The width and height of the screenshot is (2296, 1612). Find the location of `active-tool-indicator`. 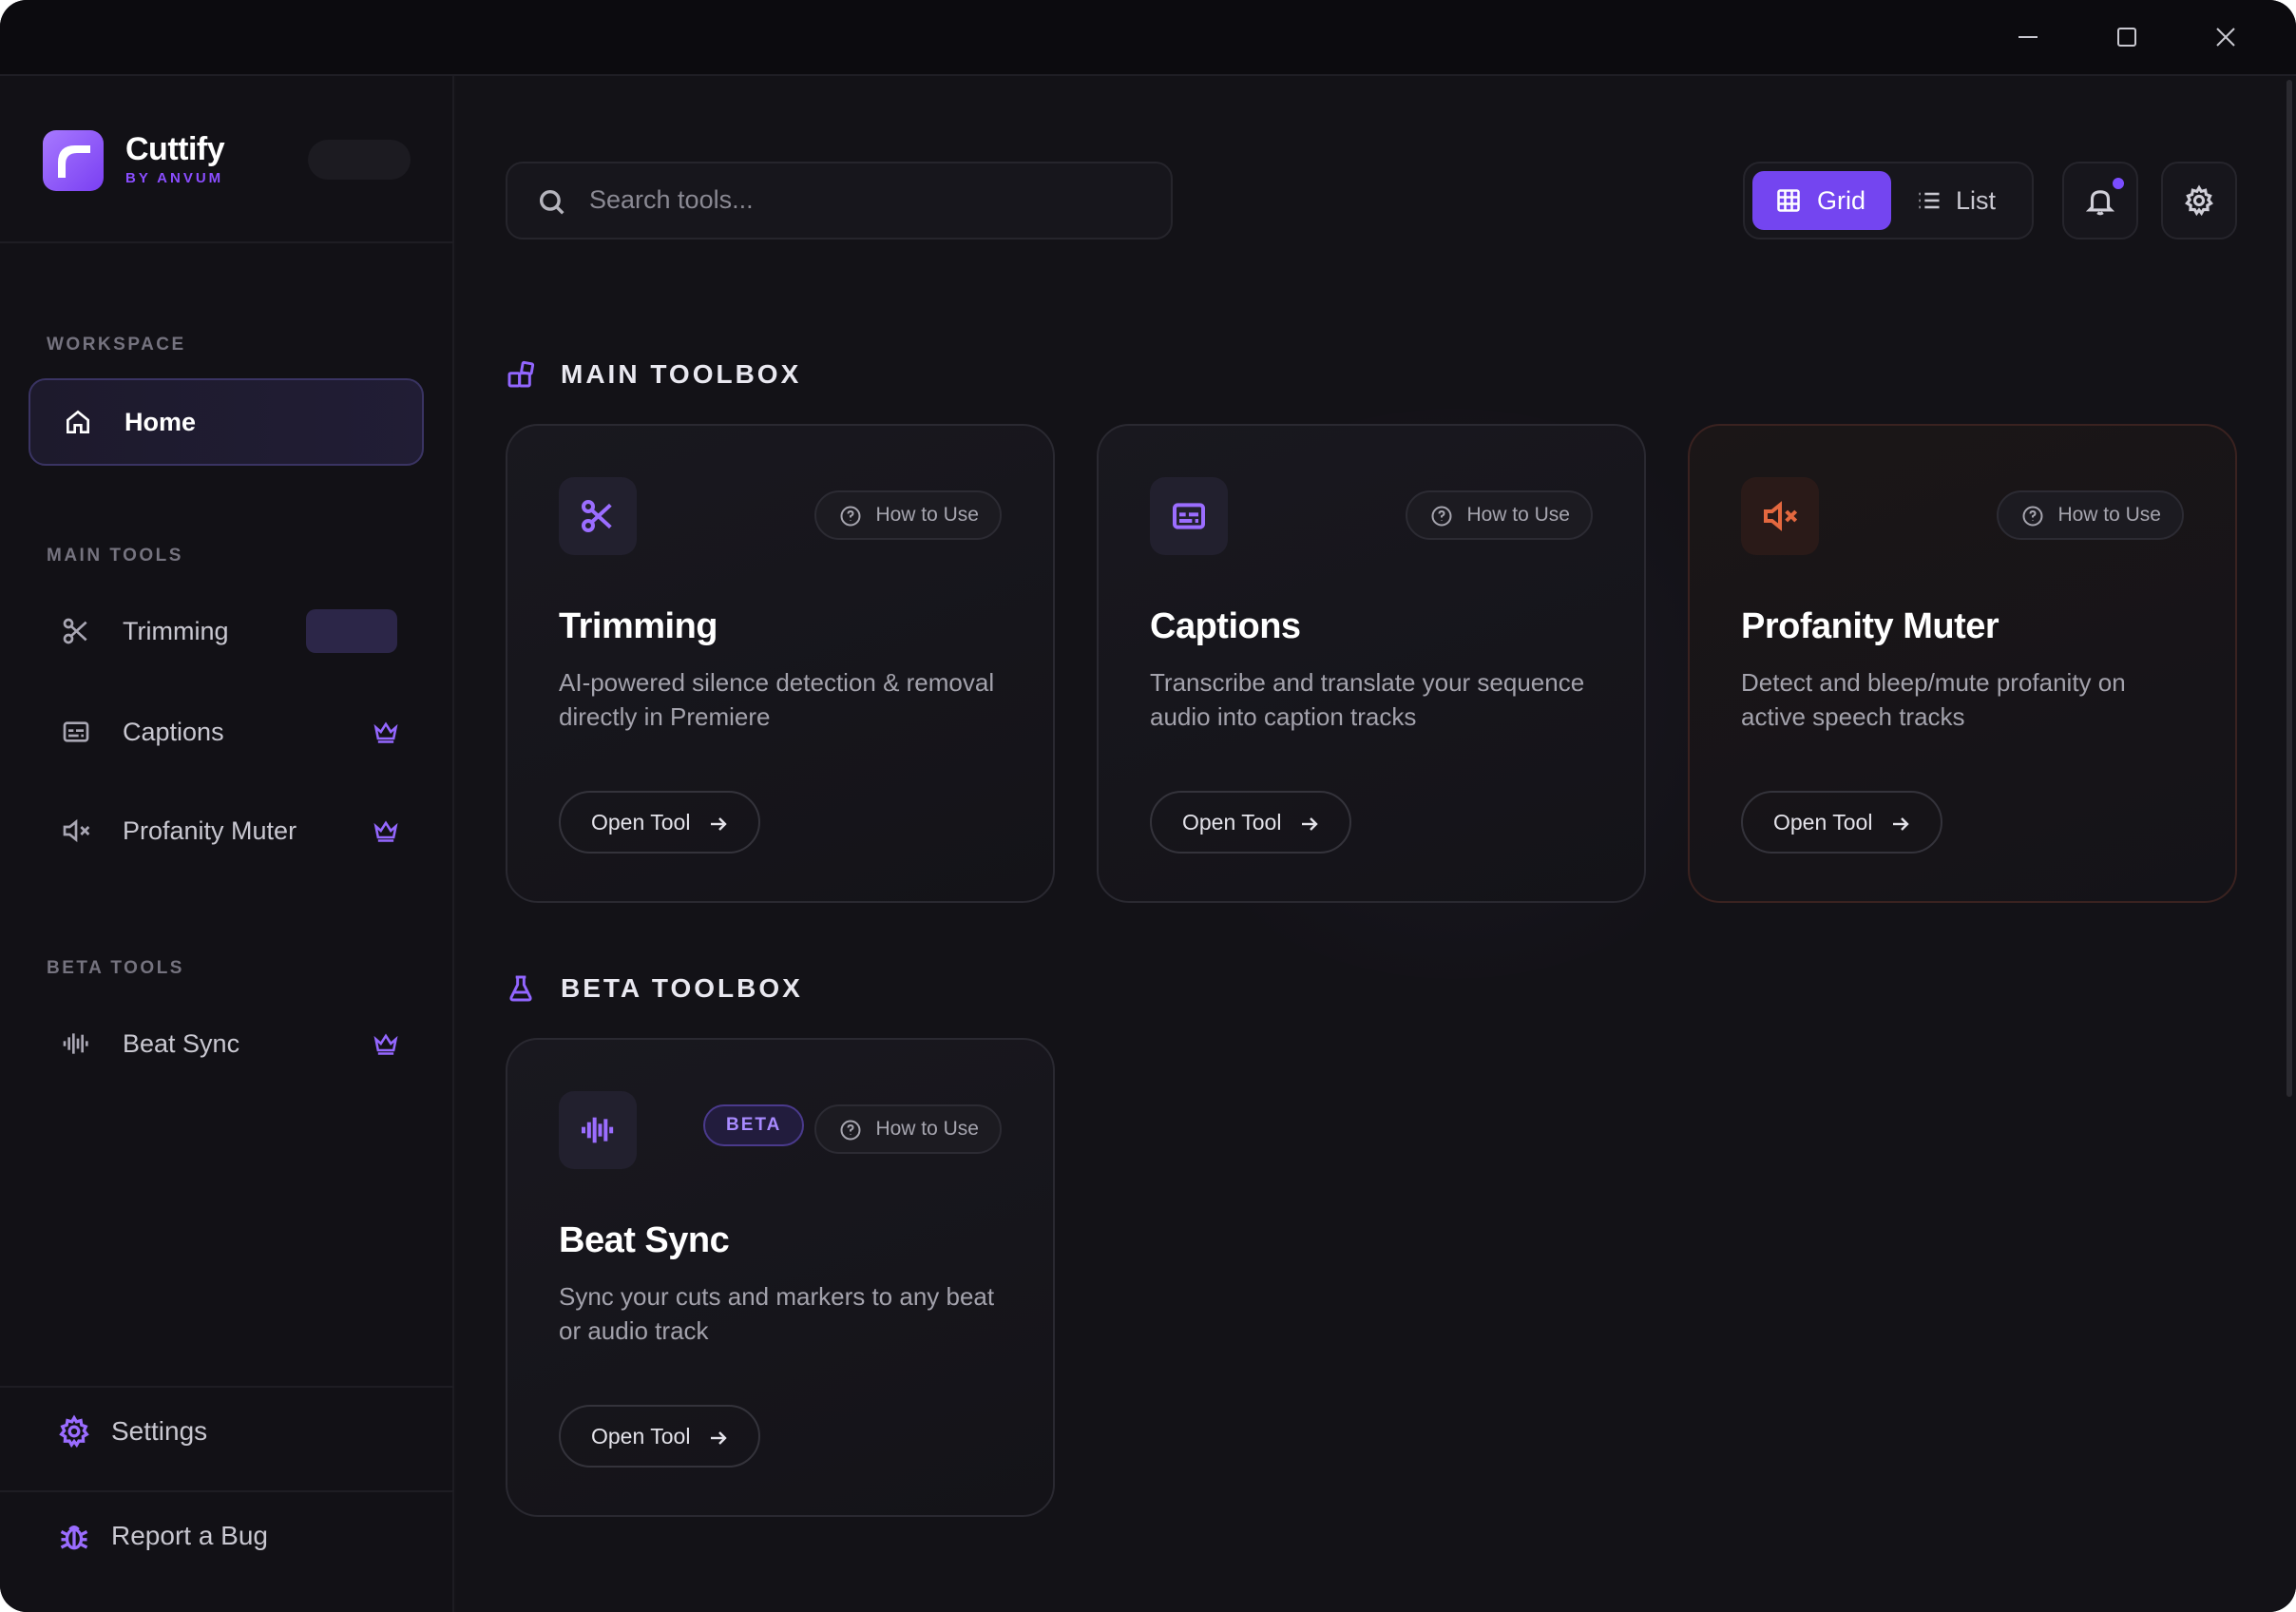

active-tool-indicator is located at coordinates (351, 631).